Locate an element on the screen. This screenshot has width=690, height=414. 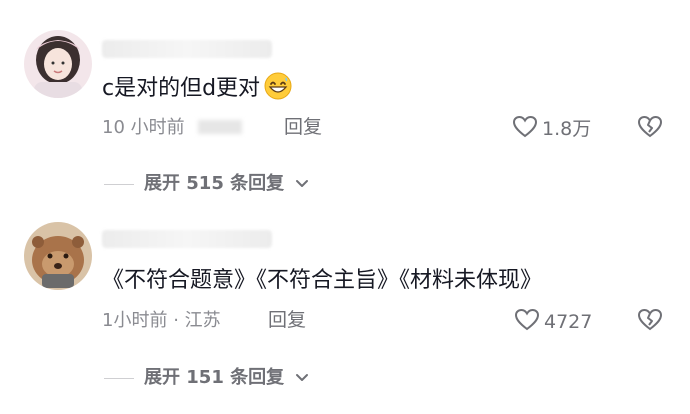
comment-text-content: 《不符合题意》《不符合主旨》《材料未体现》 is located at coordinates (322, 280).